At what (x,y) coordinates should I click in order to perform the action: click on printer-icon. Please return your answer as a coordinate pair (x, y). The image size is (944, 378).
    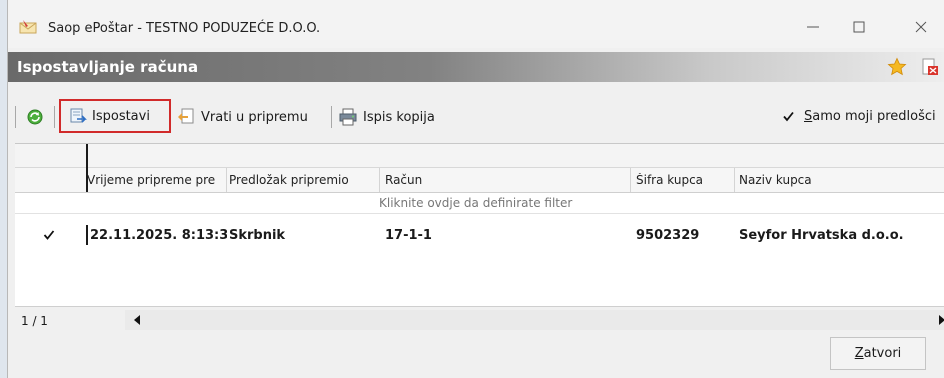
    Looking at the image, I should click on (348, 117).